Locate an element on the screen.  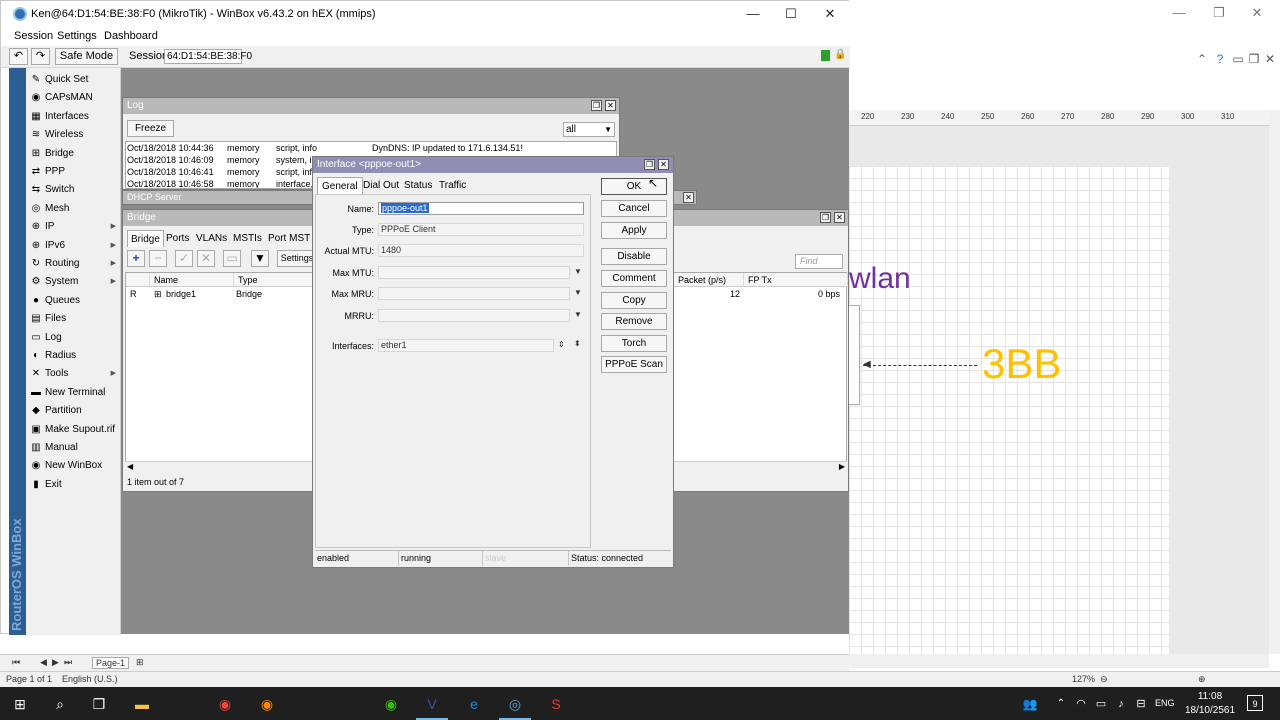
minimize-icon: — is located at coordinates (753, 14).